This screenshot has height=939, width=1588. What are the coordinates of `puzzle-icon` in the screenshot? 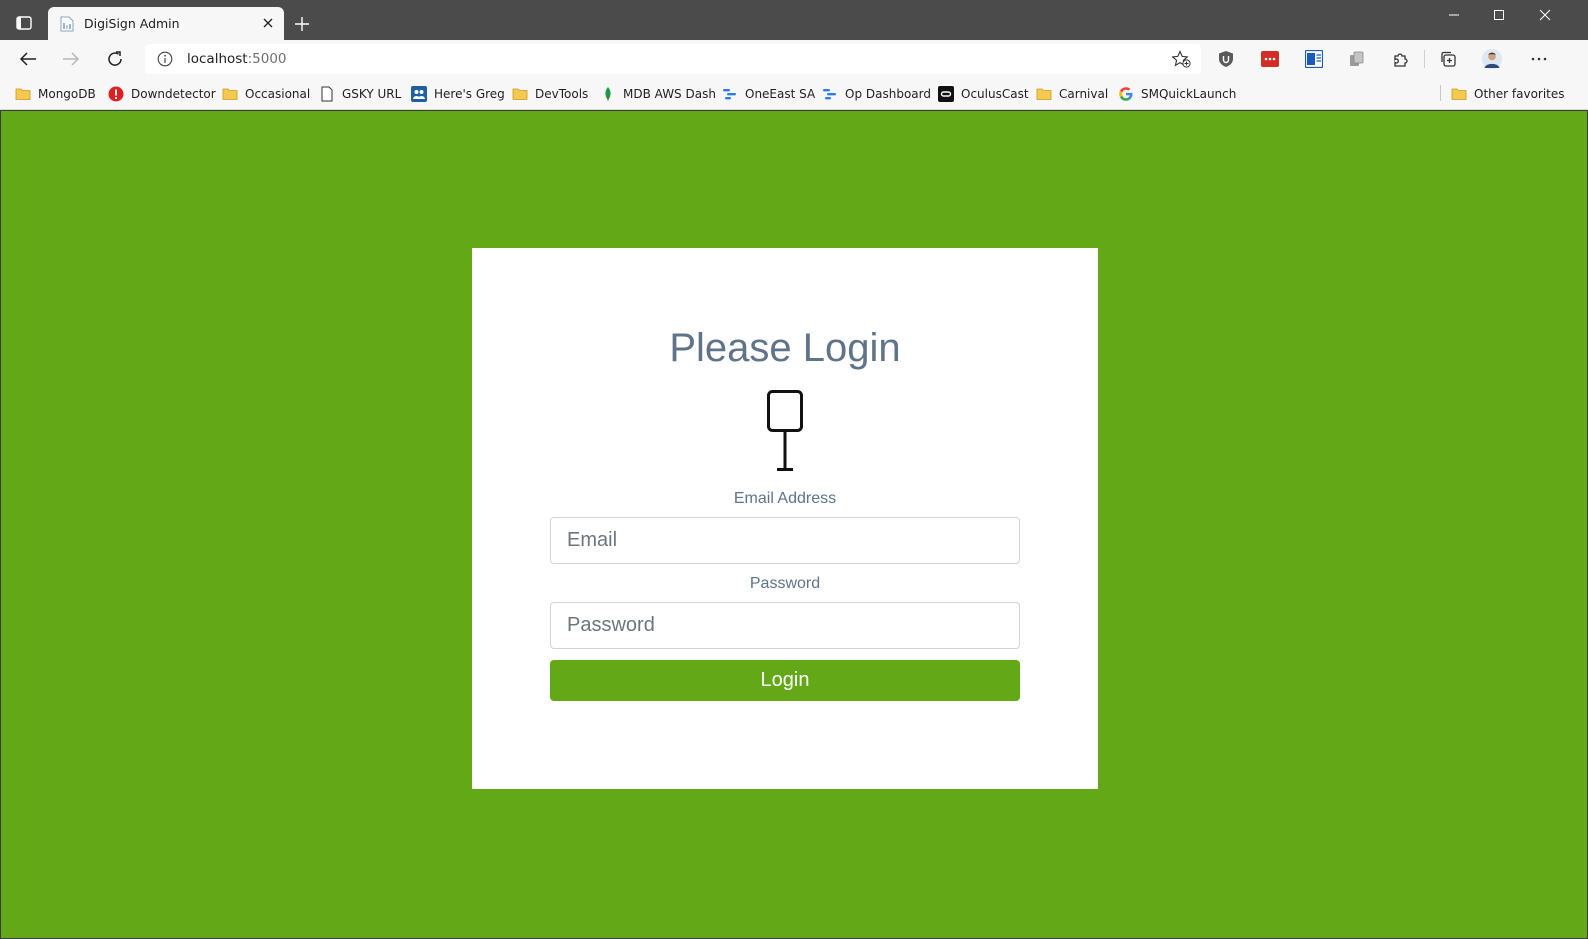 It's located at (1401, 60).